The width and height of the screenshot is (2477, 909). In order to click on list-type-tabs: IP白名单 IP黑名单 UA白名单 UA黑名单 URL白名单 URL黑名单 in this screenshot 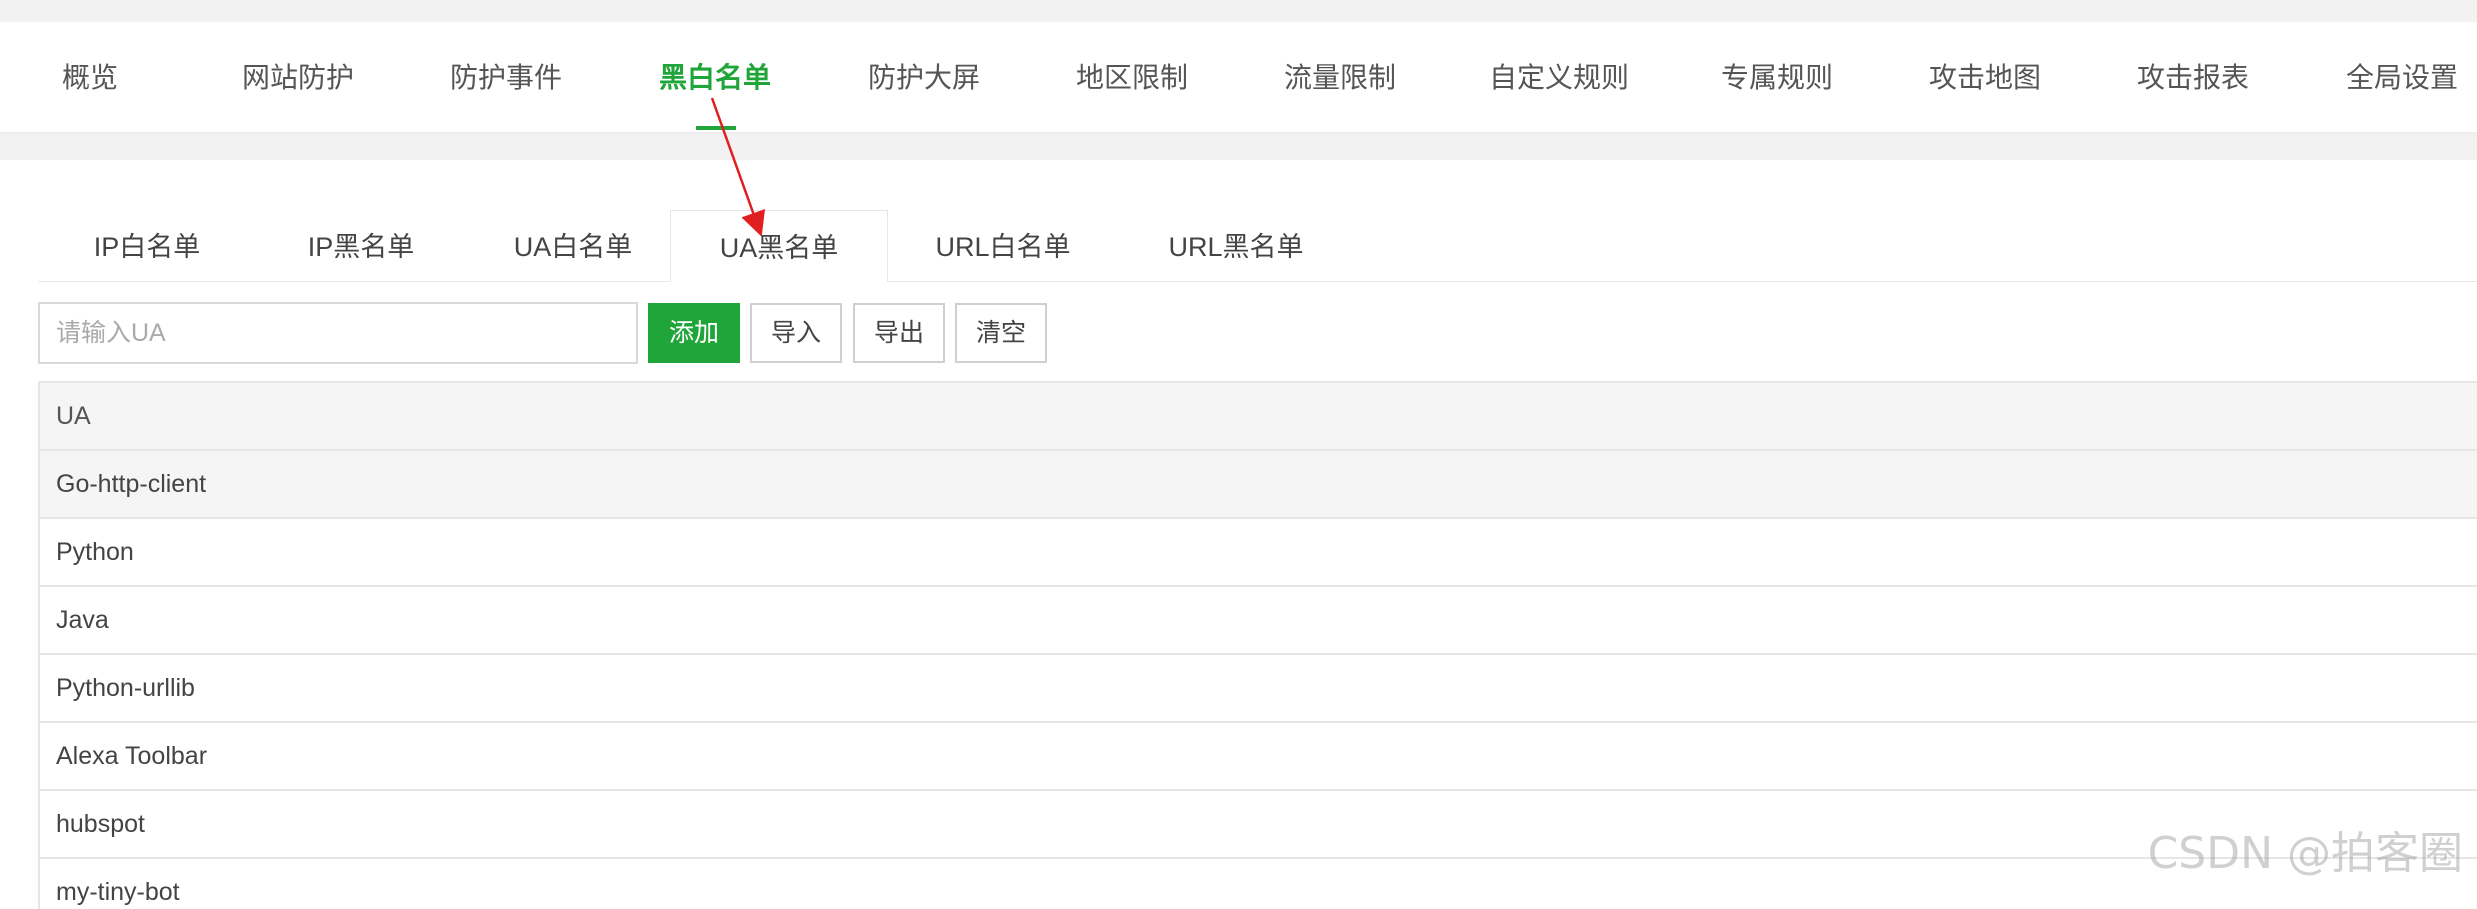, I will do `click(1257, 246)`.